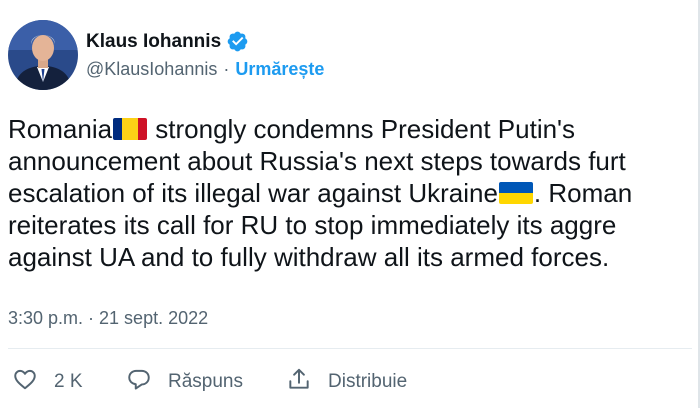 This screenshot has height=408, width=700. I want to click on reply-button: Răspuns, so click(206, 382).